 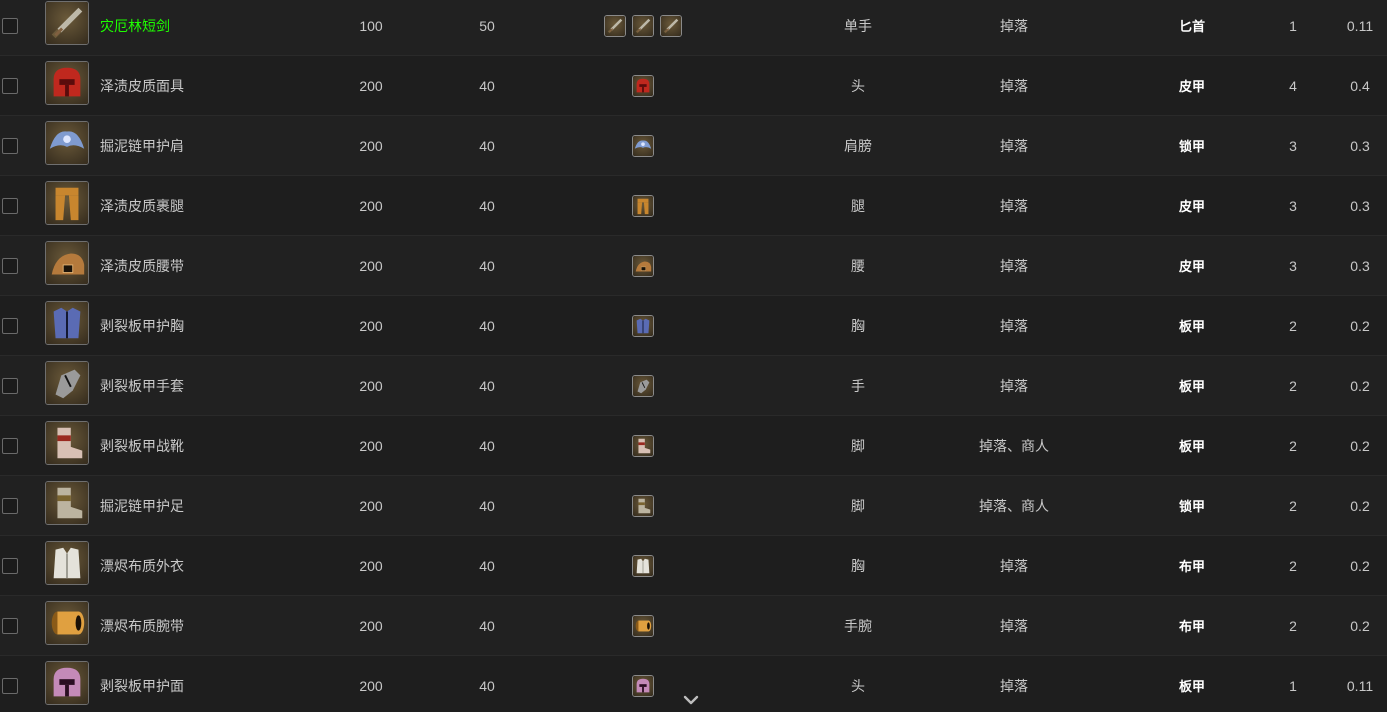 What do you see at coordinates (693, 506) in the screenshot?
I see `table-row: 掘泥链甲护足 200 40 脚 掉落、商人 锁甲 2 0.2` at bounding box center [693, 506].